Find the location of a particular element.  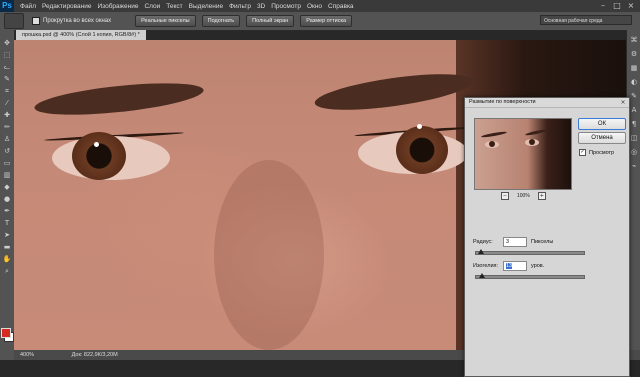

menu-edit: Редактирование is located at coordinates (67, 6).